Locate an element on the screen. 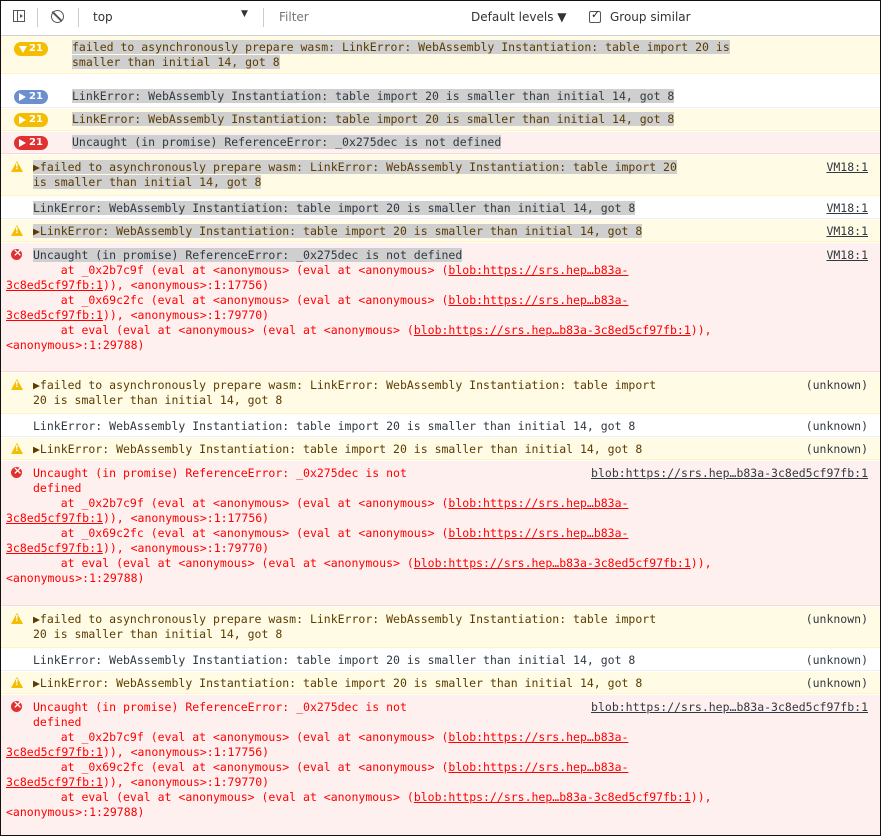 The width and height of the screenshot is (881, 836). message-text-cont: smaller than initial 14, got 8 is located at coordinates (176, 62).